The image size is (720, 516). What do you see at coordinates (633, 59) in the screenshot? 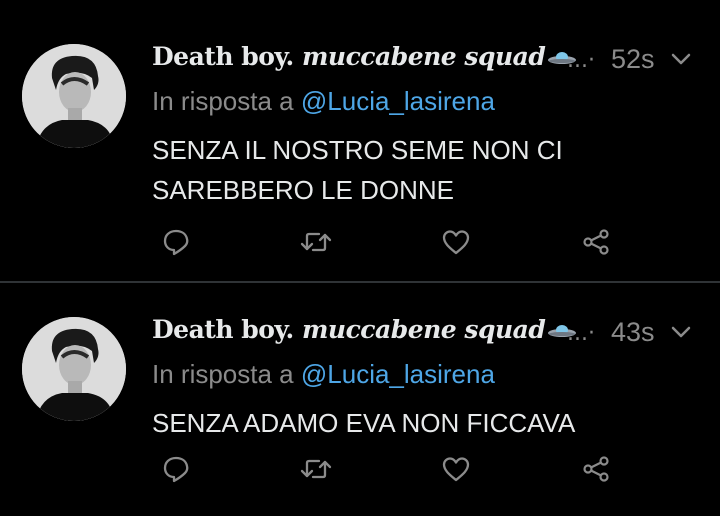
I see `timestamp: 52s` at bounding box center [633, 59].